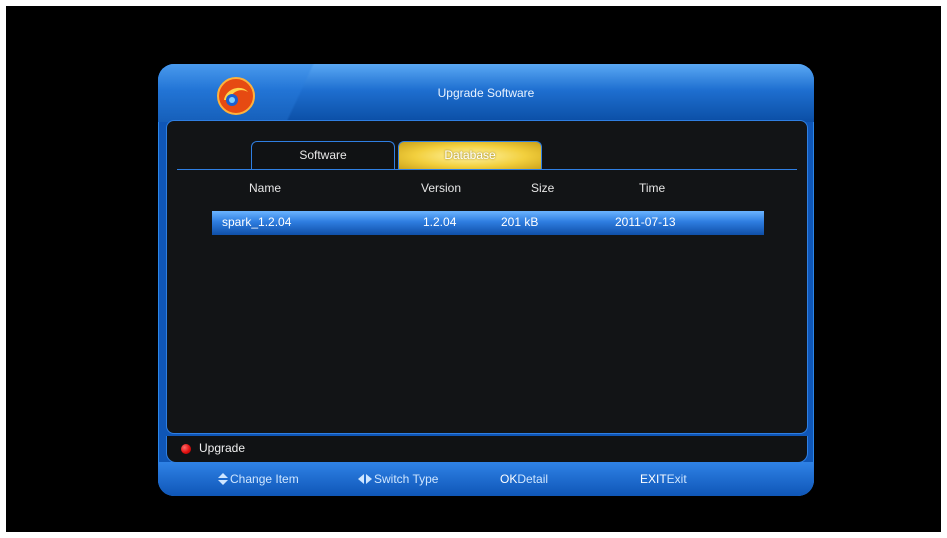 Image resolution: width=947 pixels, height=538 pixels. I want to click on window-title: Upgrade Software, so click(486, 93).